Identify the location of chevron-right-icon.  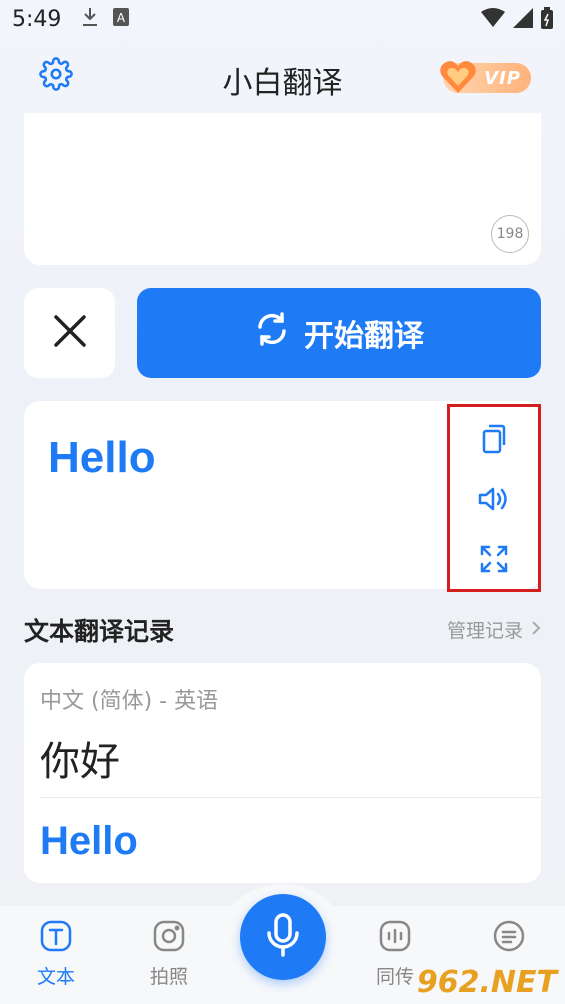
(536, 630).